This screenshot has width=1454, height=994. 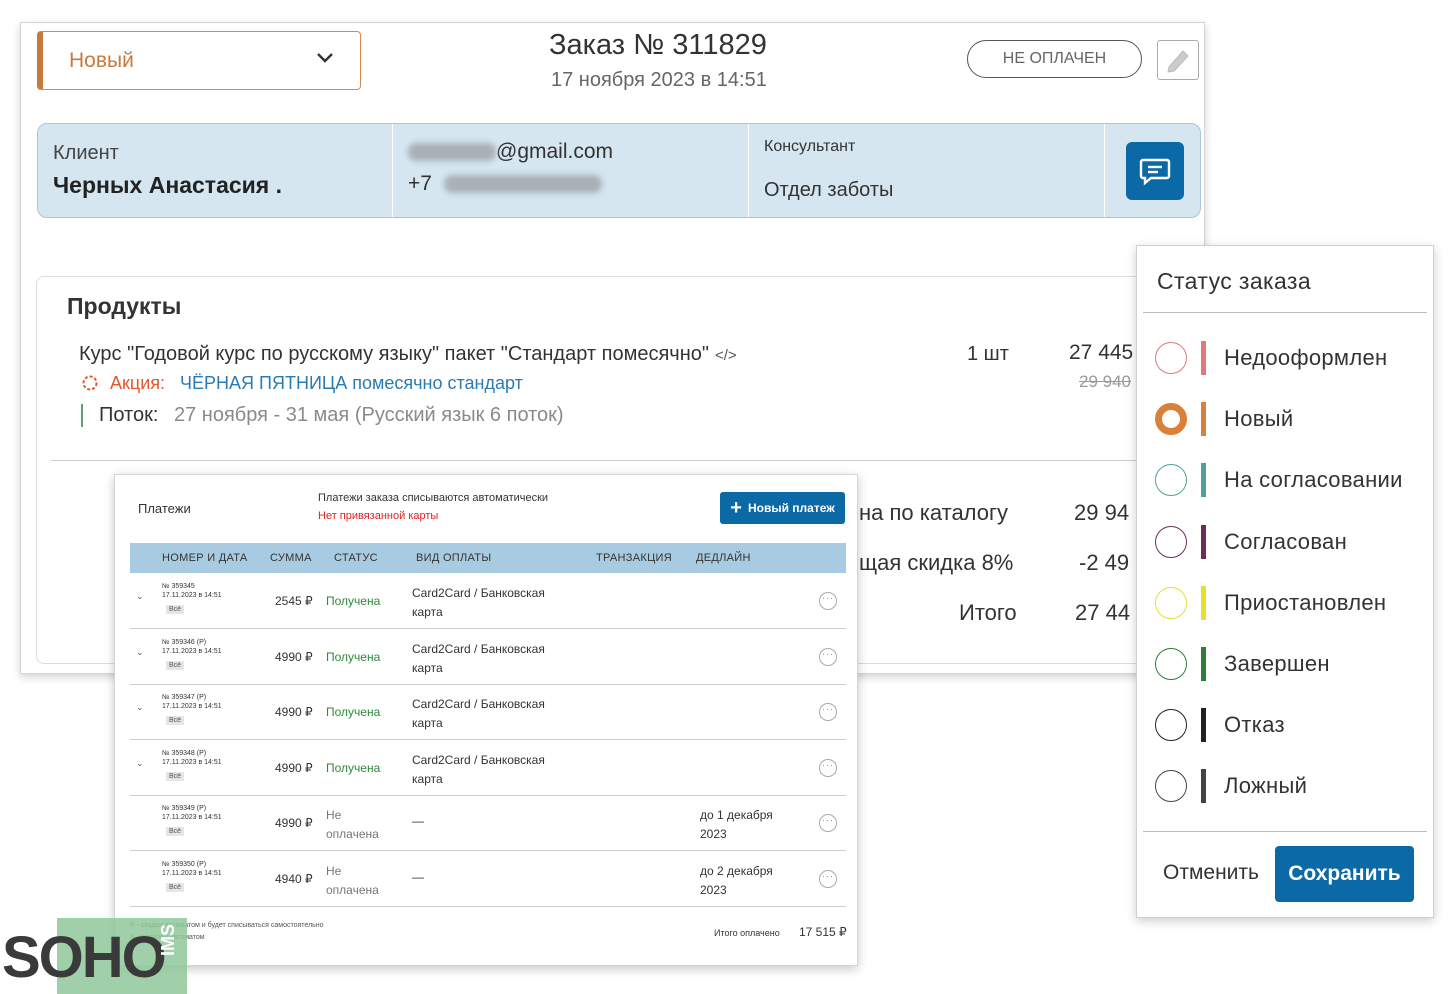 I want to click on status-option-label: Согласован, so click(x=1286, y=541).